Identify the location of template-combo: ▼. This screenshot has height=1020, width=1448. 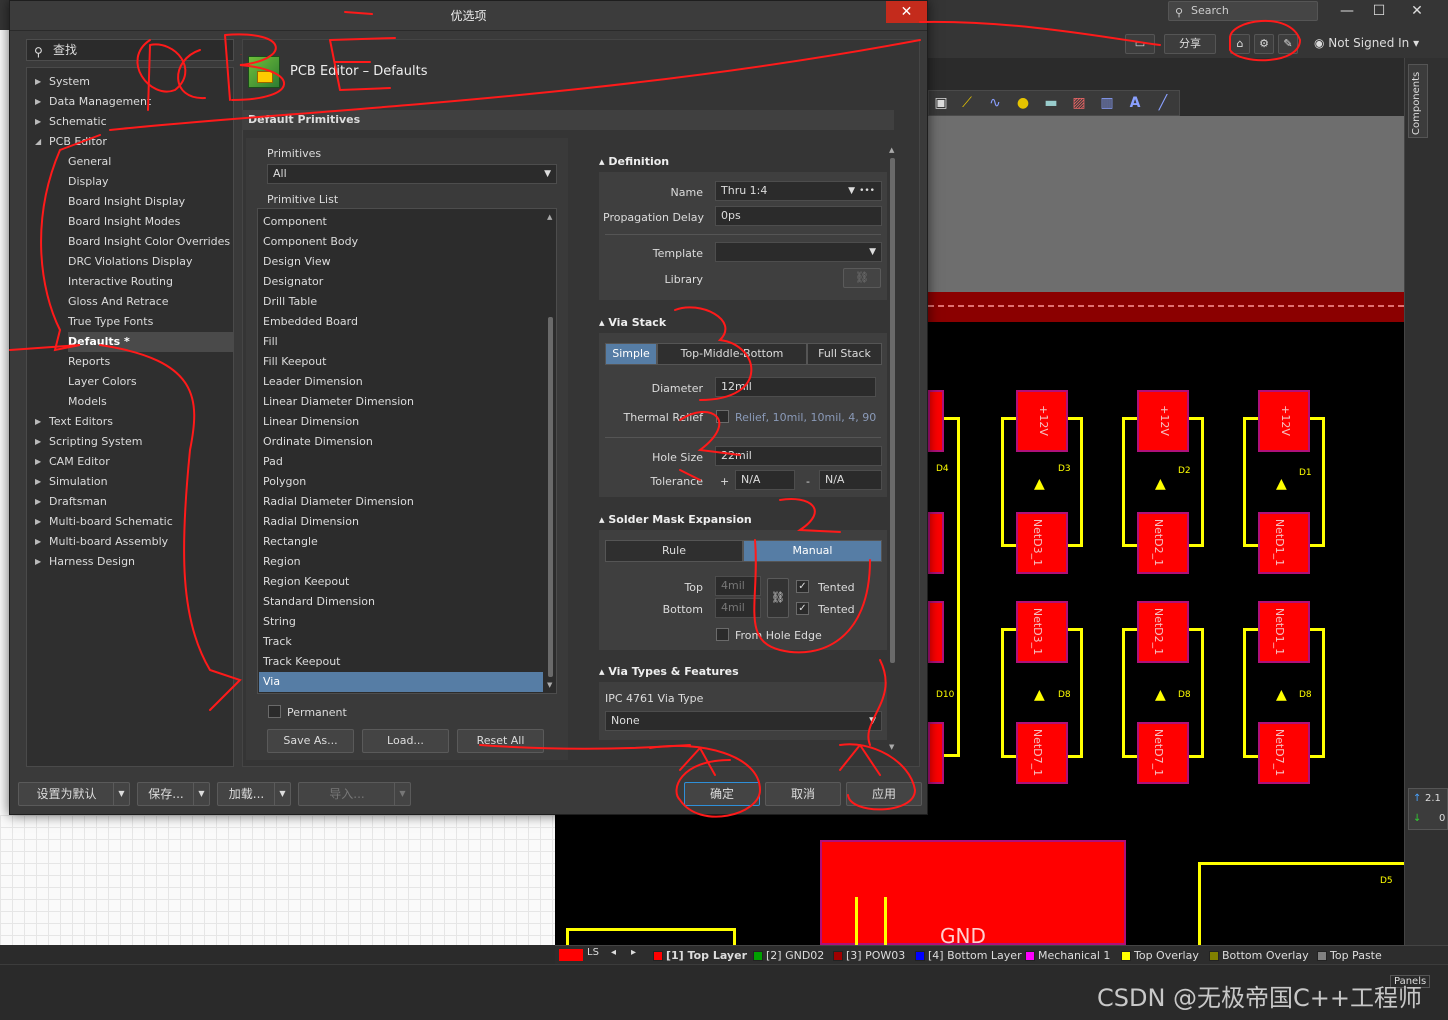
(798, 252).